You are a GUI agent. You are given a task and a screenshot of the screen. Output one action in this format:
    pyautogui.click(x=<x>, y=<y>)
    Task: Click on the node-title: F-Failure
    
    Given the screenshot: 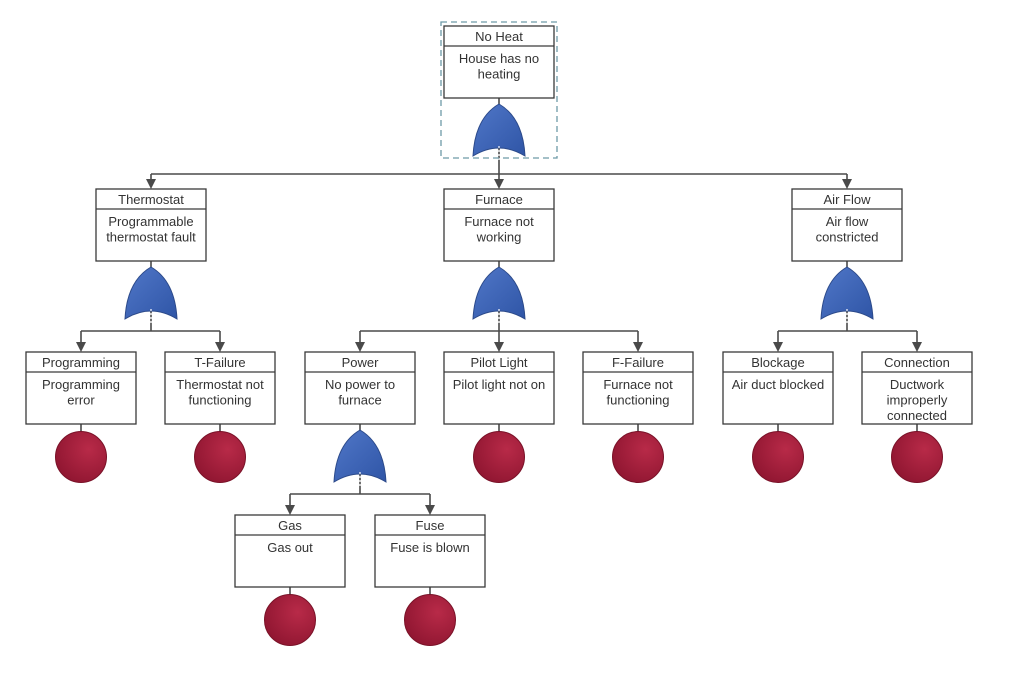 What is the action you would take?
    pyautogui.click(x=638, y=362)
    